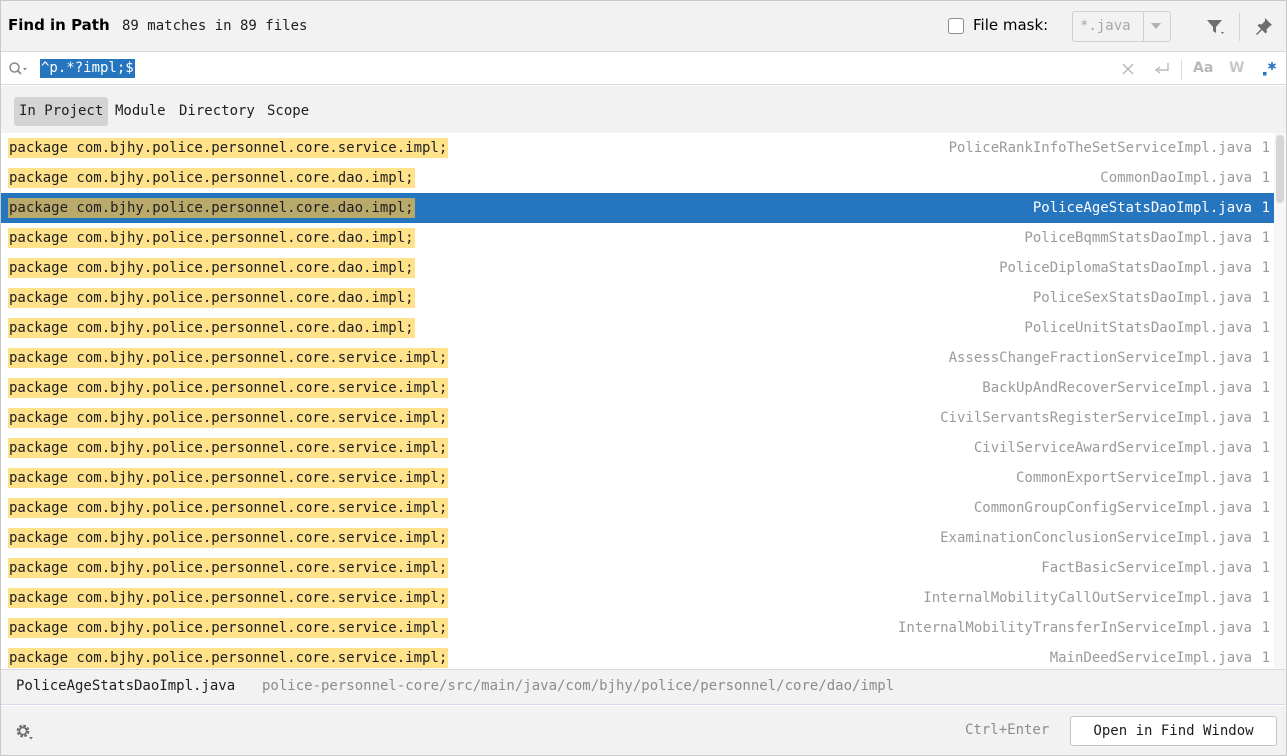  What do you see at coordinates (1146, 568) in the screenshot?
I see `result-file-name: FactBasicServiceImpl.java` at bounding box center [1146, 568].